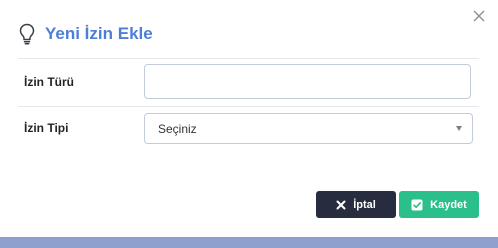 The width and height of the screenshot is (498, 248). What do you see at coordinates (49, 82) in the screenshot?
I see `izin-turu-label: İzin Türü` at bounding box center [49, 82].